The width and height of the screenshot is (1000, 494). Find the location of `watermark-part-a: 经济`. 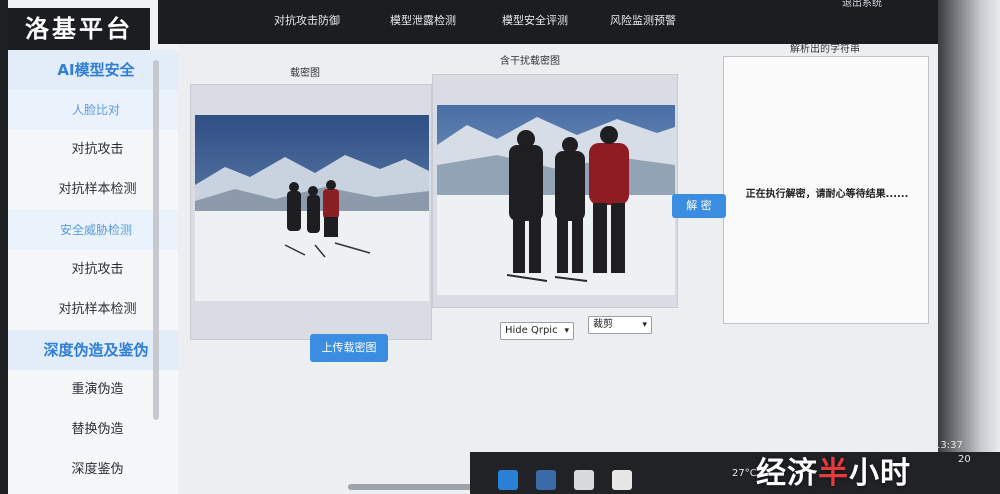

watermark-part-a: 经济 is located at coordinates (787, 473).